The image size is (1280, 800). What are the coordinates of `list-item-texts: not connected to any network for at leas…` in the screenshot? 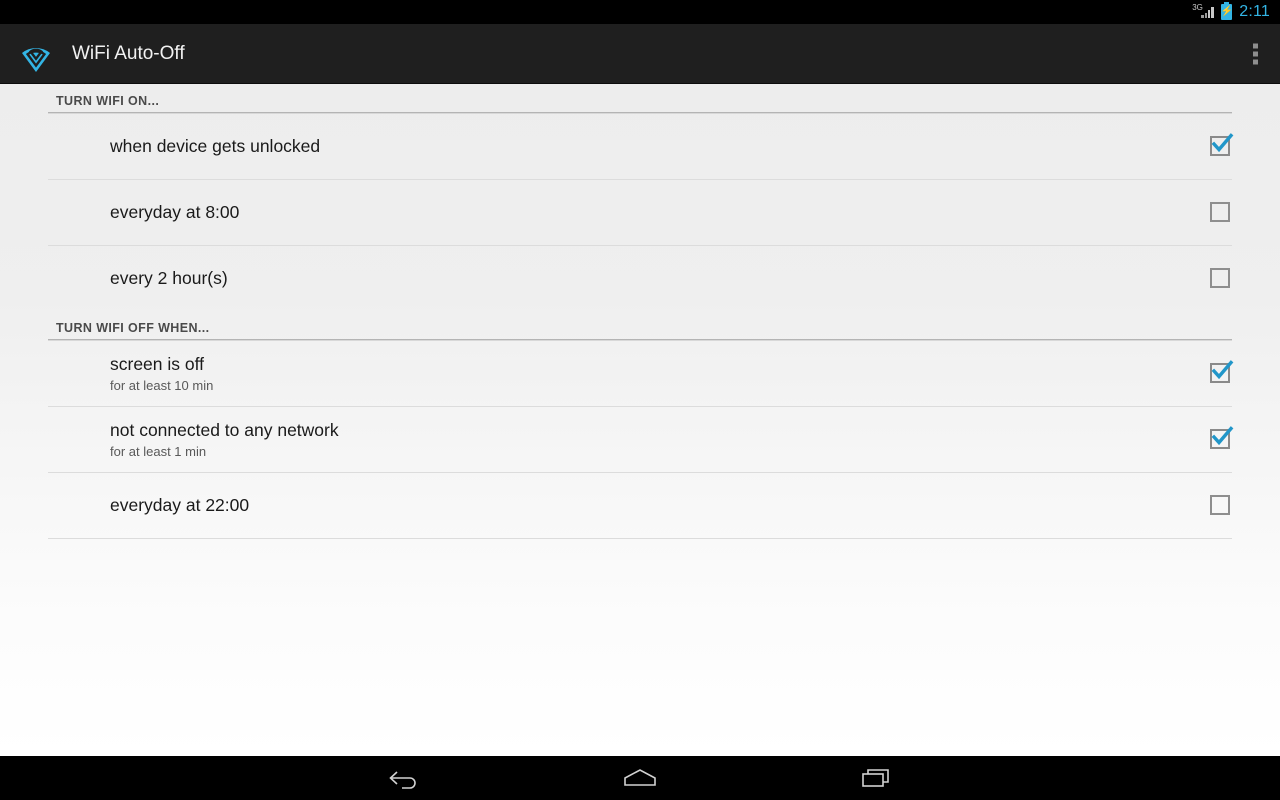 It's located at (660, 440).